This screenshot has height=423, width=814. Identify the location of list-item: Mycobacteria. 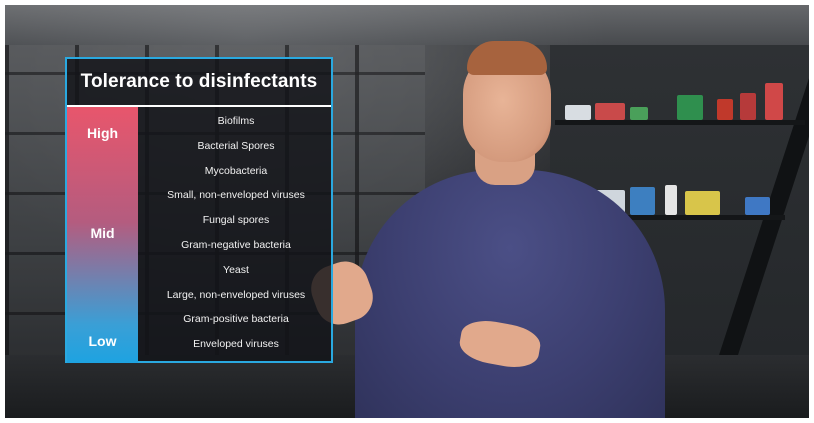
(236, 170).